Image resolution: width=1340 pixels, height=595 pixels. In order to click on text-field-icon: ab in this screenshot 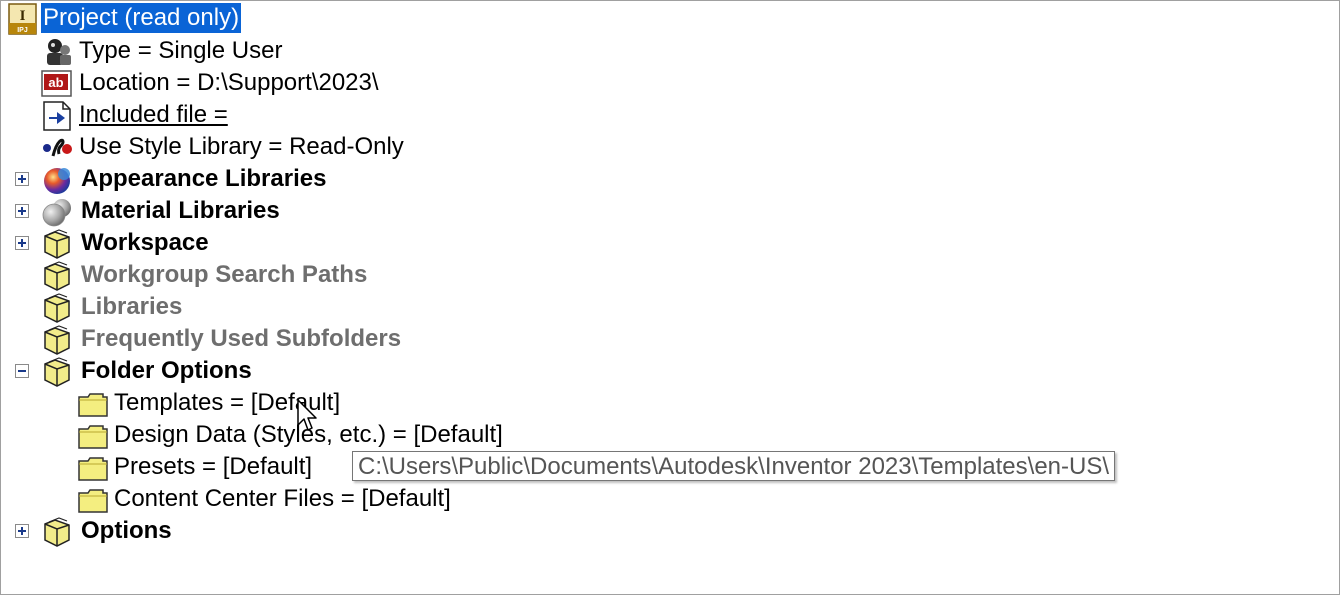, I will do `click(56, 83)`.